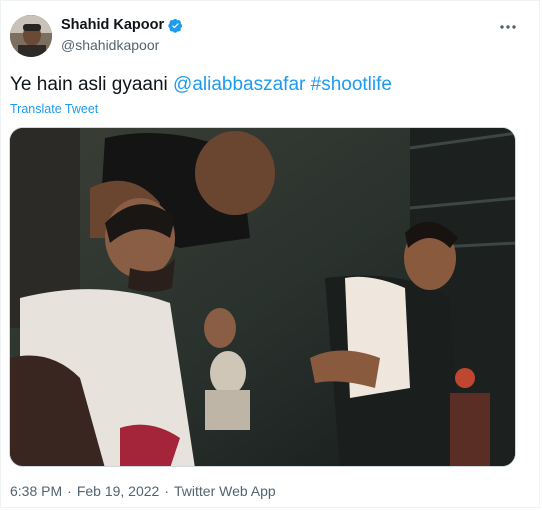 This screenshot has width=542, height=510. What do you see at coordinates (112, 25) in the screenshot?
I see `author-display-name: Shahid Kapoor` at bounding box center [112, 25].